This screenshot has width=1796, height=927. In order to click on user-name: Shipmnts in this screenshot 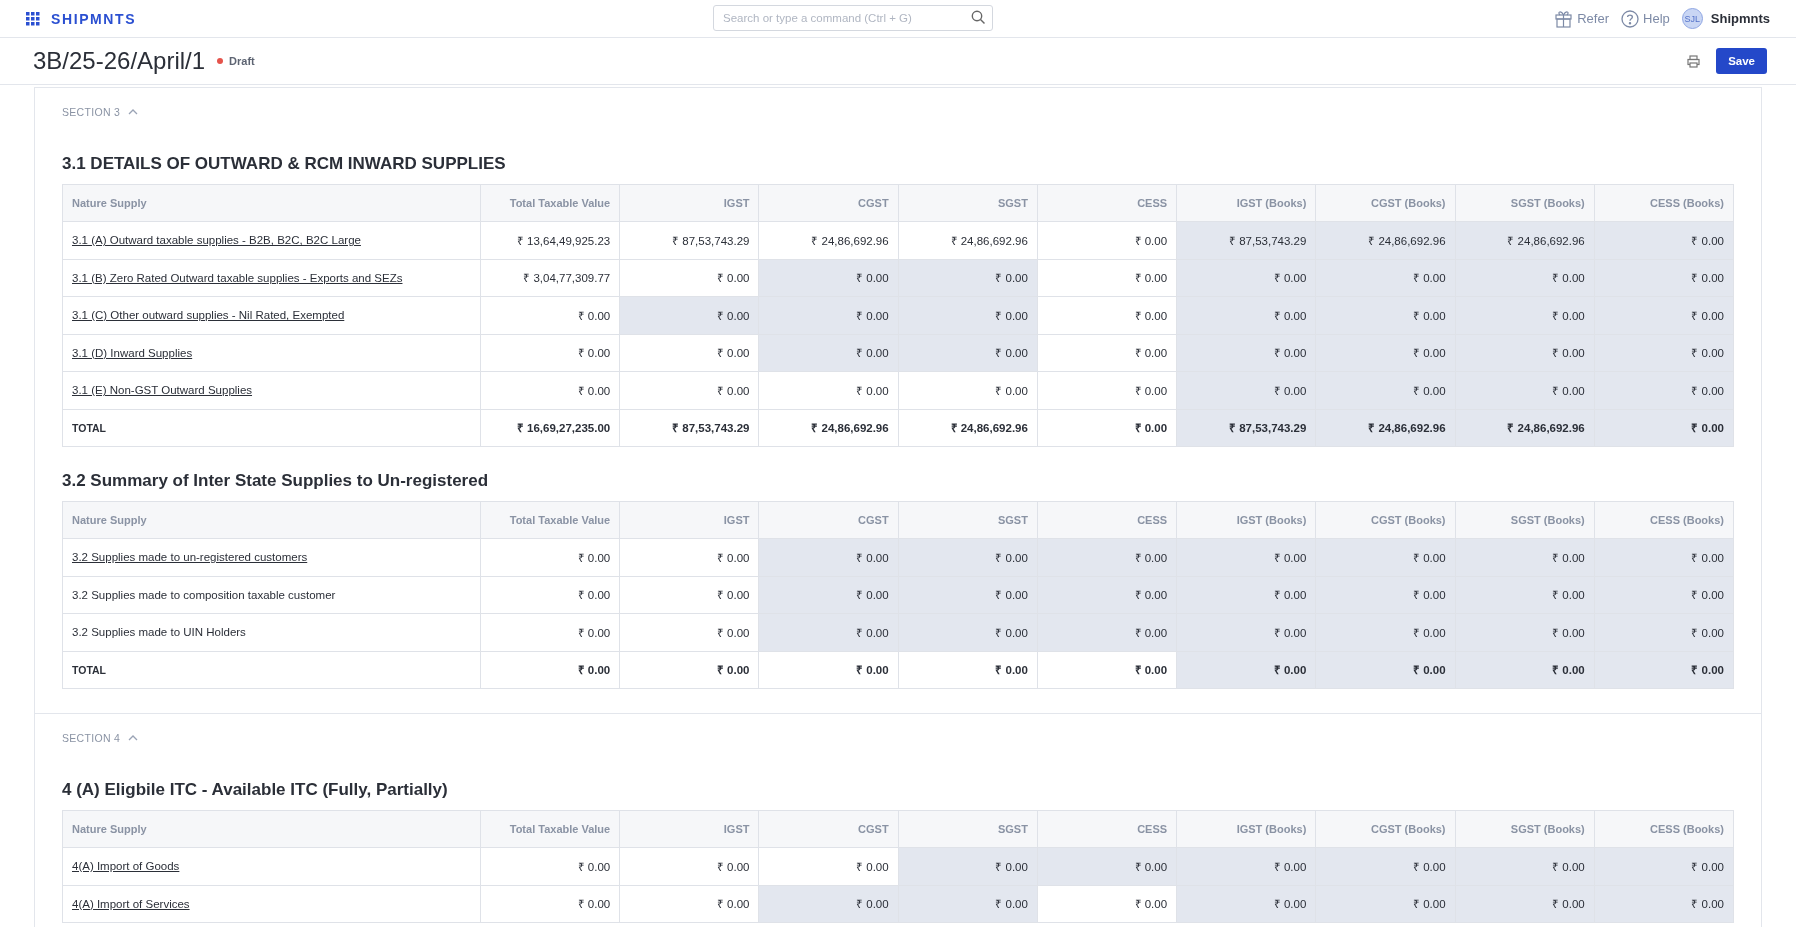, I will do `click(1740, 18)`.